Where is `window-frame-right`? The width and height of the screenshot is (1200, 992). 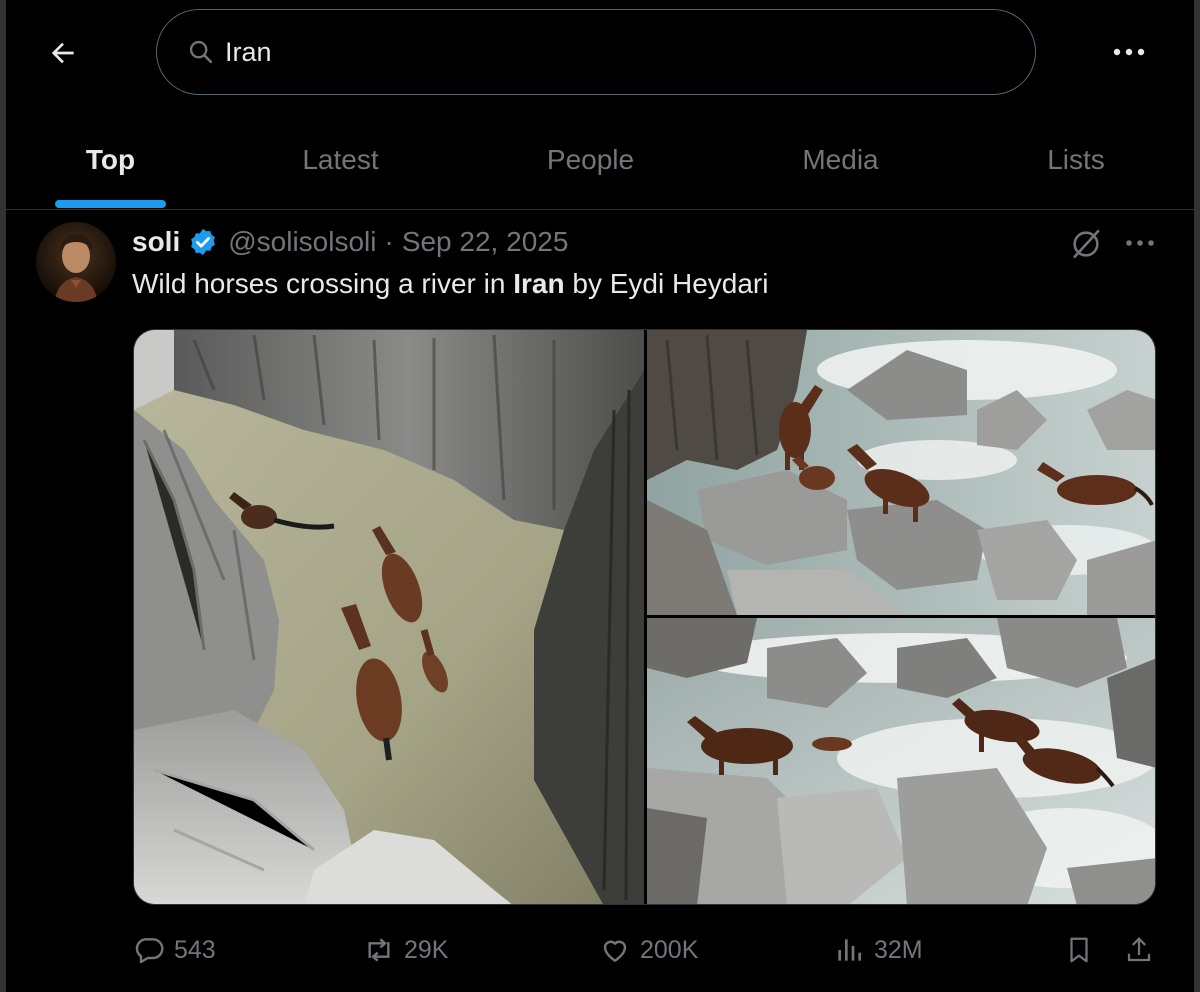 window-frame-right is located at coordinates (1197, 496).